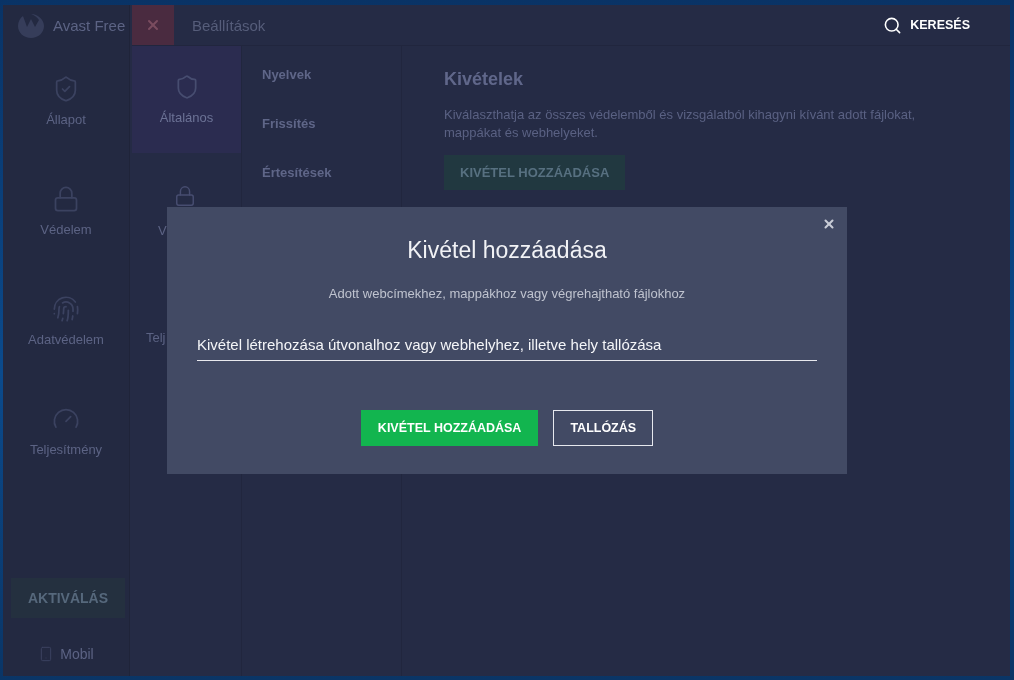 The height and width of the screenshot is (680, 1014). What do you see at coordinates (603, 428) in the screenshot?
I see `browse-button: TALLÓZÁS` at bounding box center [603, 428].